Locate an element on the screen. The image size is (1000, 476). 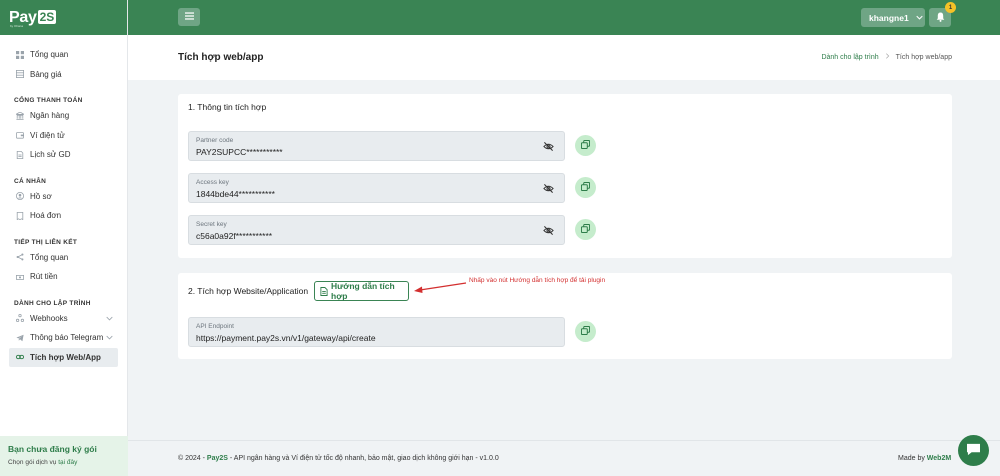
menu-toggle-button is located at coordinates (189, 17).